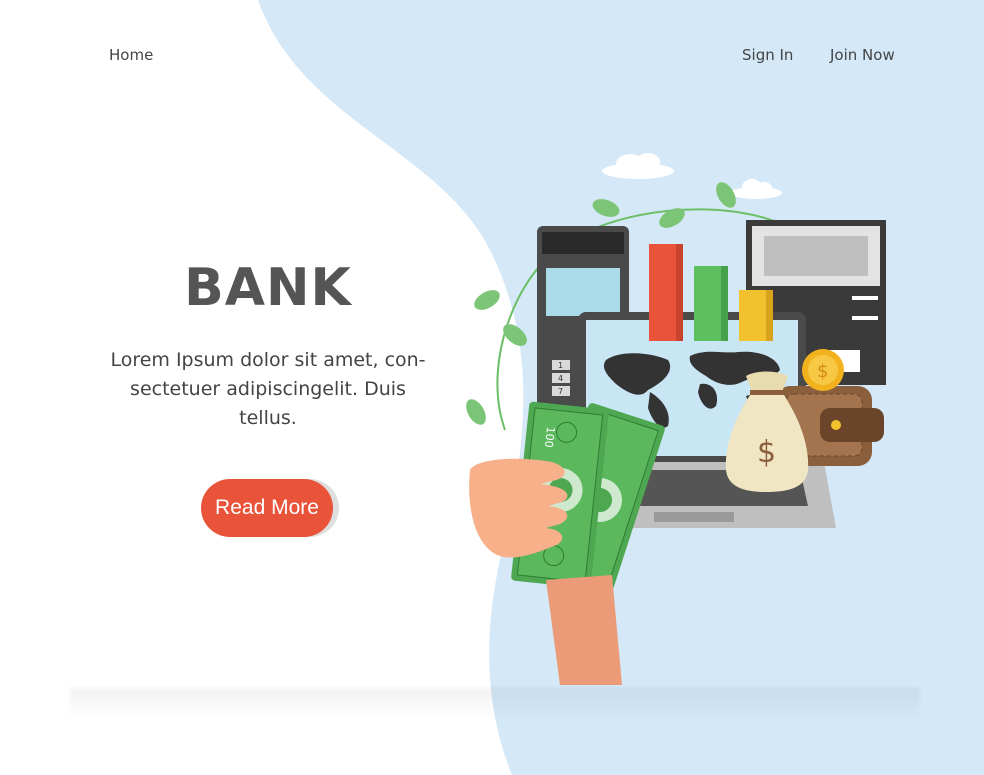 This screenshot has width=984, height=775. What do you see at coordinates (549, 437) in the screenshot?
I see `svg-text: 100` at bounding box center [549, 437].